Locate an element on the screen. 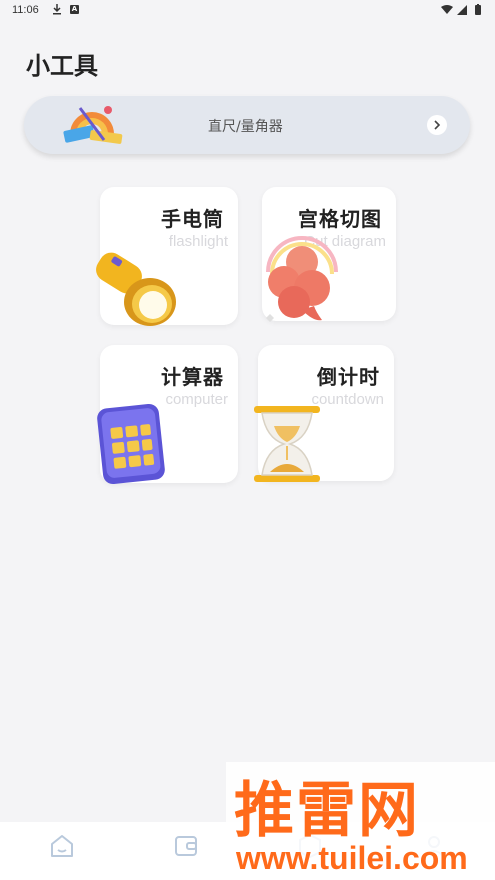 This screenshot has height=880, width=495. countdown-subtitle: countdown is located at coordinates (347, 399).